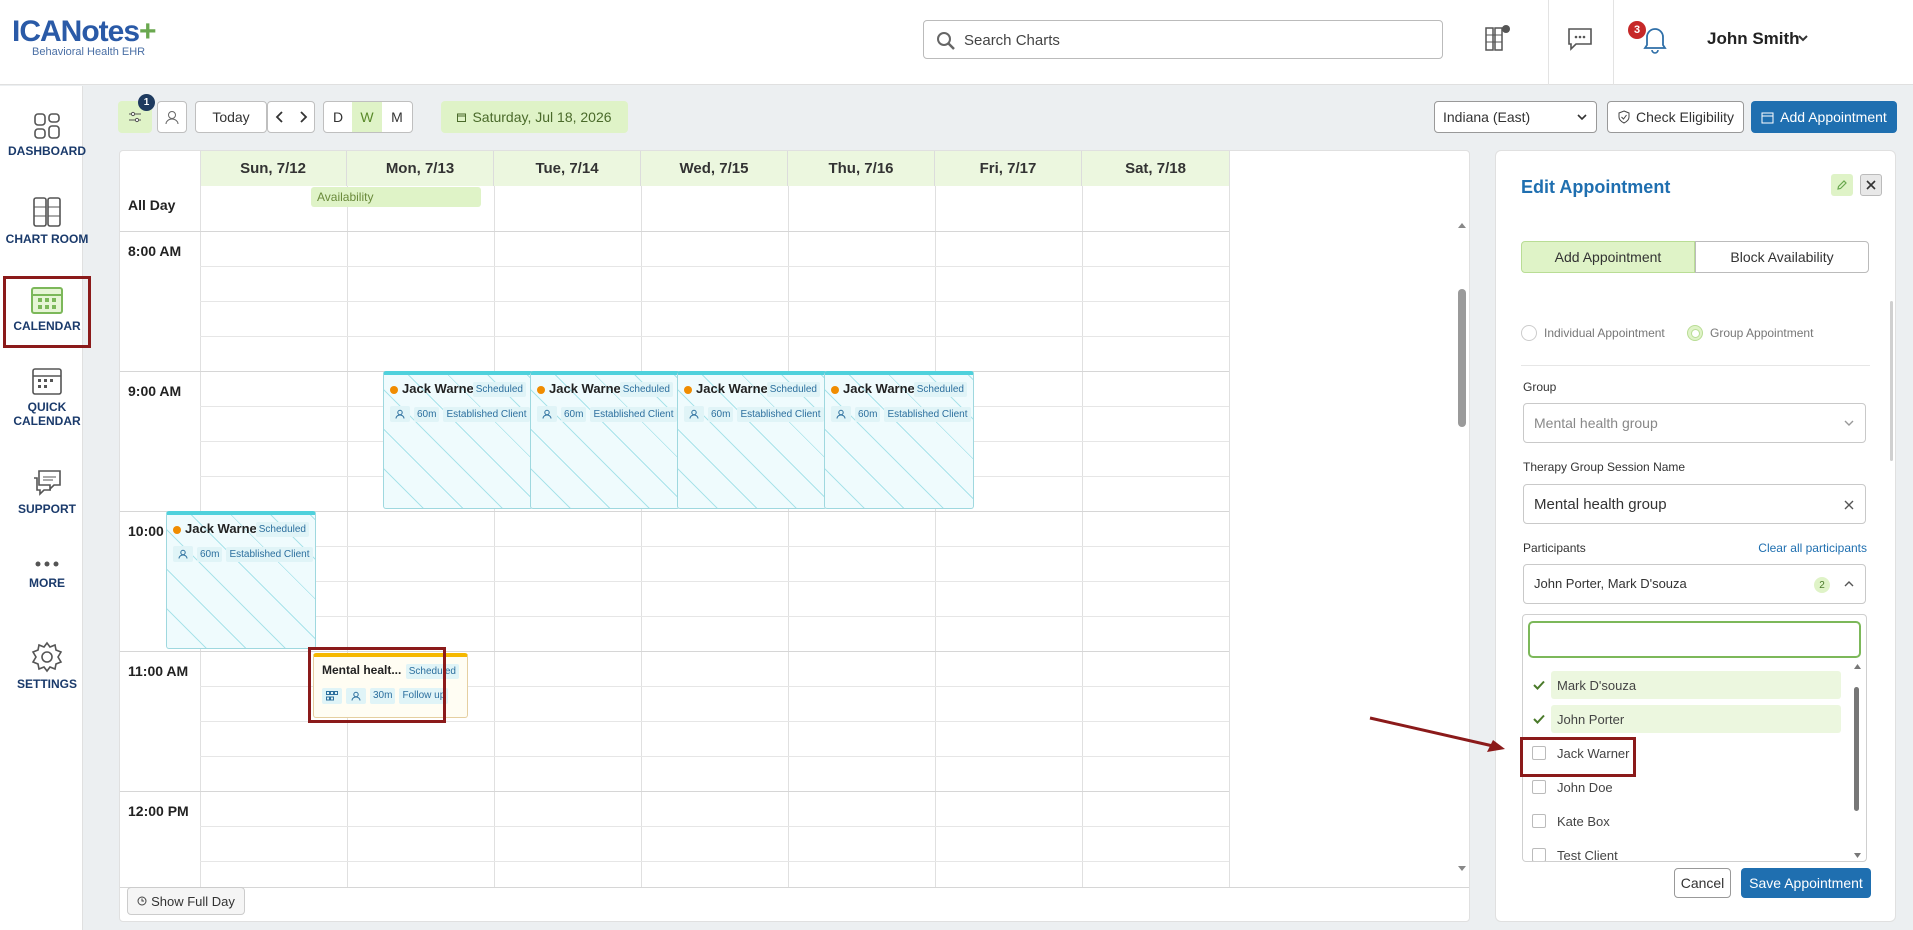  Describe the element at coordinates (1675, 117) in the screenshot. I see `check-eligibility-button: Check Eligibility` at that location.